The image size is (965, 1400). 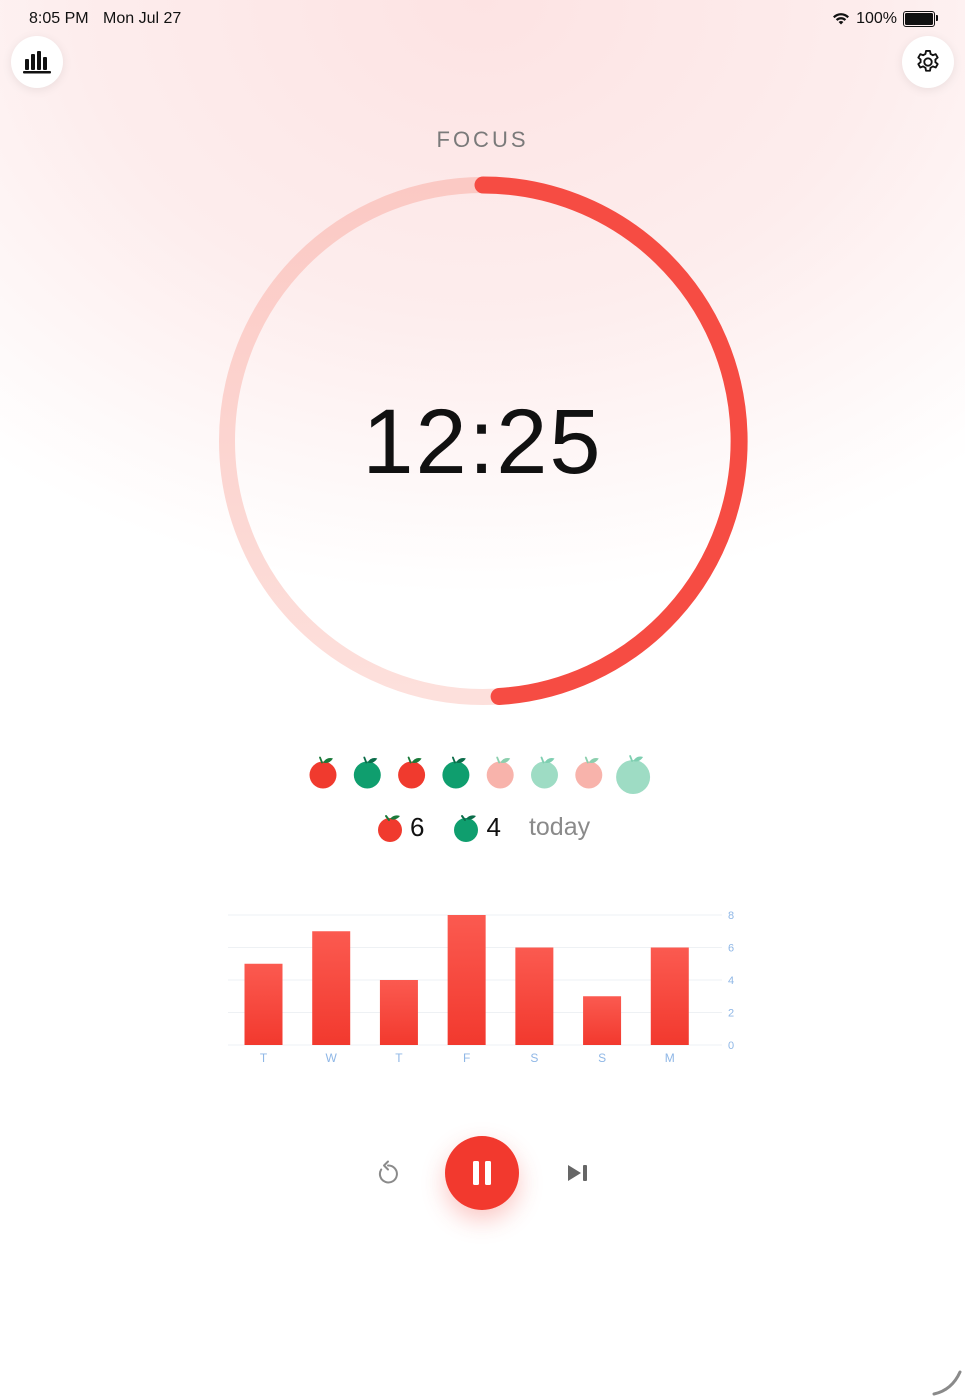 I want to click on x-tick-label: W, so click(x=332, y=1058).